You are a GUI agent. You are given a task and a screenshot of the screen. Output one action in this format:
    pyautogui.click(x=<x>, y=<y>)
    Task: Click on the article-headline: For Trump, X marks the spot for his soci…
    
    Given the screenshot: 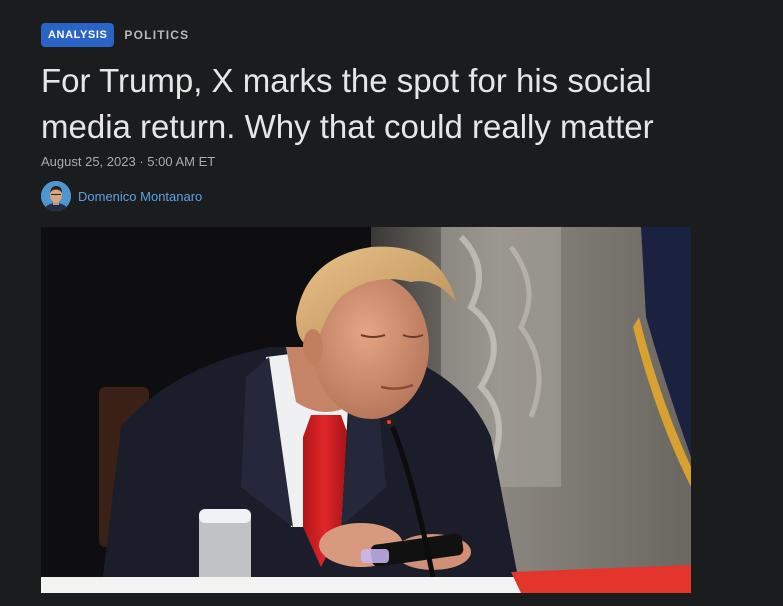 What is the action you would take?
    pyautogui.click(x=347, y=103)
    